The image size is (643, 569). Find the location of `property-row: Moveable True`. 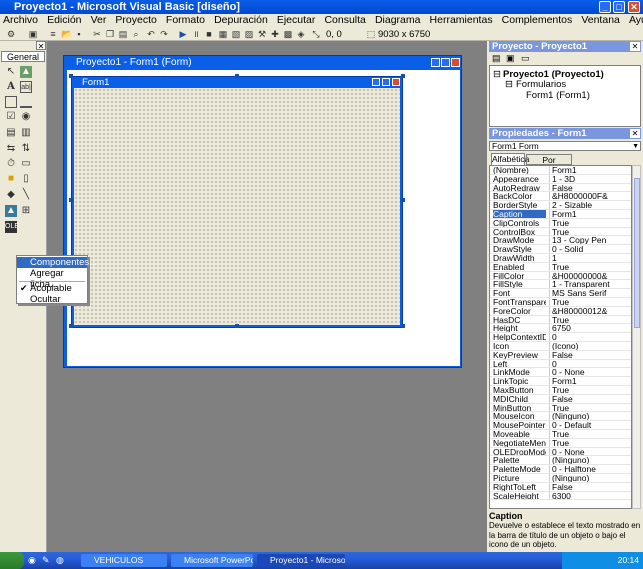

property-row: Moveable True is located at coordinates (560, 434).